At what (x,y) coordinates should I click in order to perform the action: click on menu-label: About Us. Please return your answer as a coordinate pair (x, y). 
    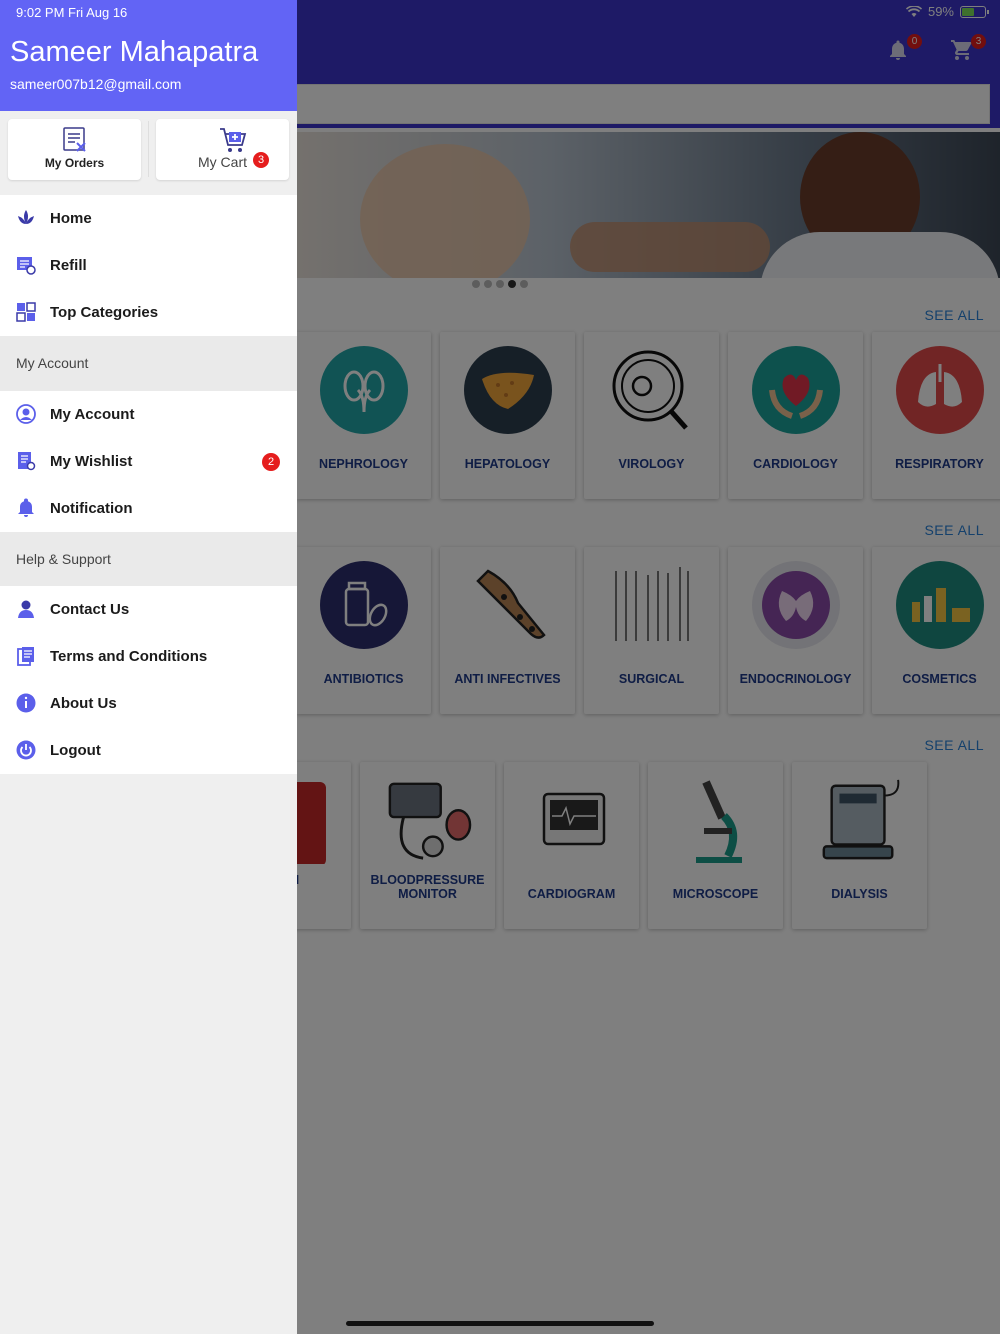
    Looking at the image, I should click on (83, 703).